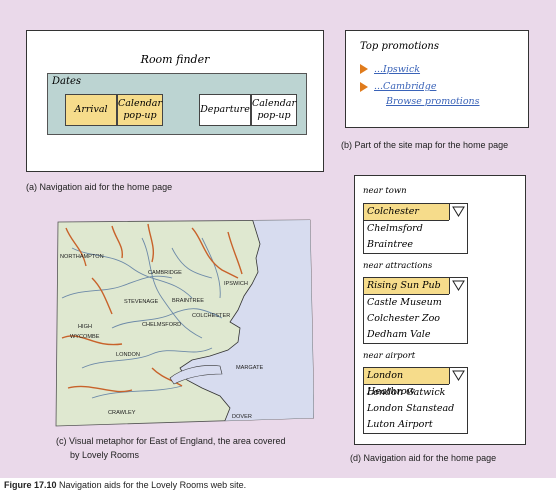 This screenshot has height=490, width=556. What do you see at coordinates (161, 325) in the screenshot?
I see `place-chelmsford: CHELMSFORD` at bounding box center [161, 325].